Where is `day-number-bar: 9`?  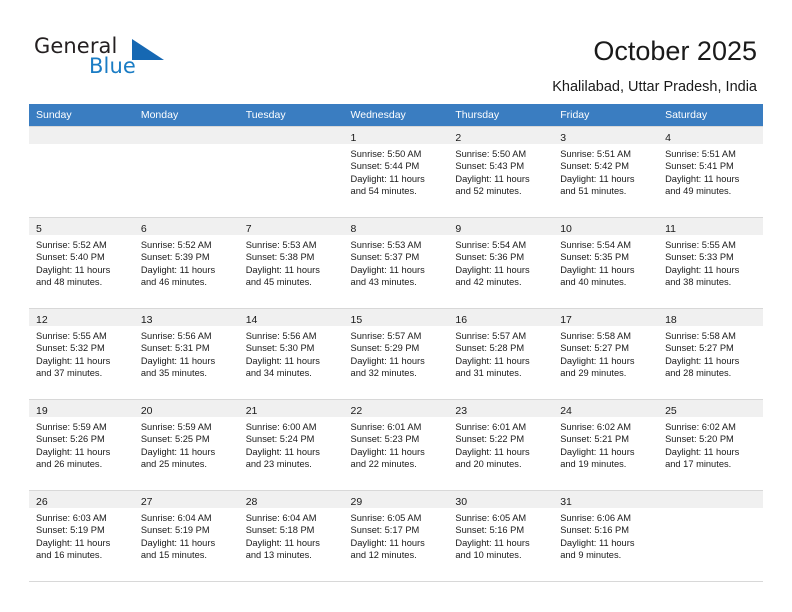 day-number-bar: 9 is located at coordinates (501, 226).